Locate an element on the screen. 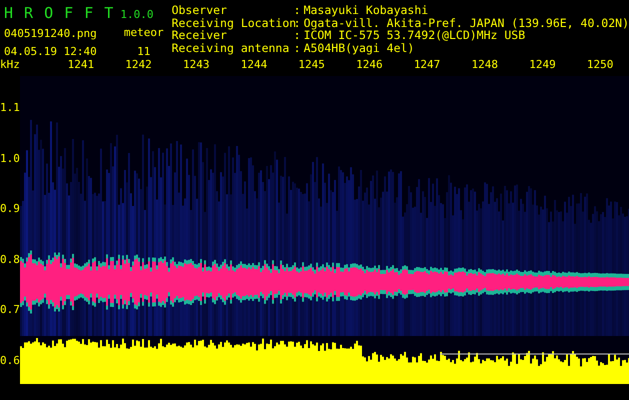 This screenshot has height=400, width=629. x-tick-label: 1247 is located at coordinates (427, 65).